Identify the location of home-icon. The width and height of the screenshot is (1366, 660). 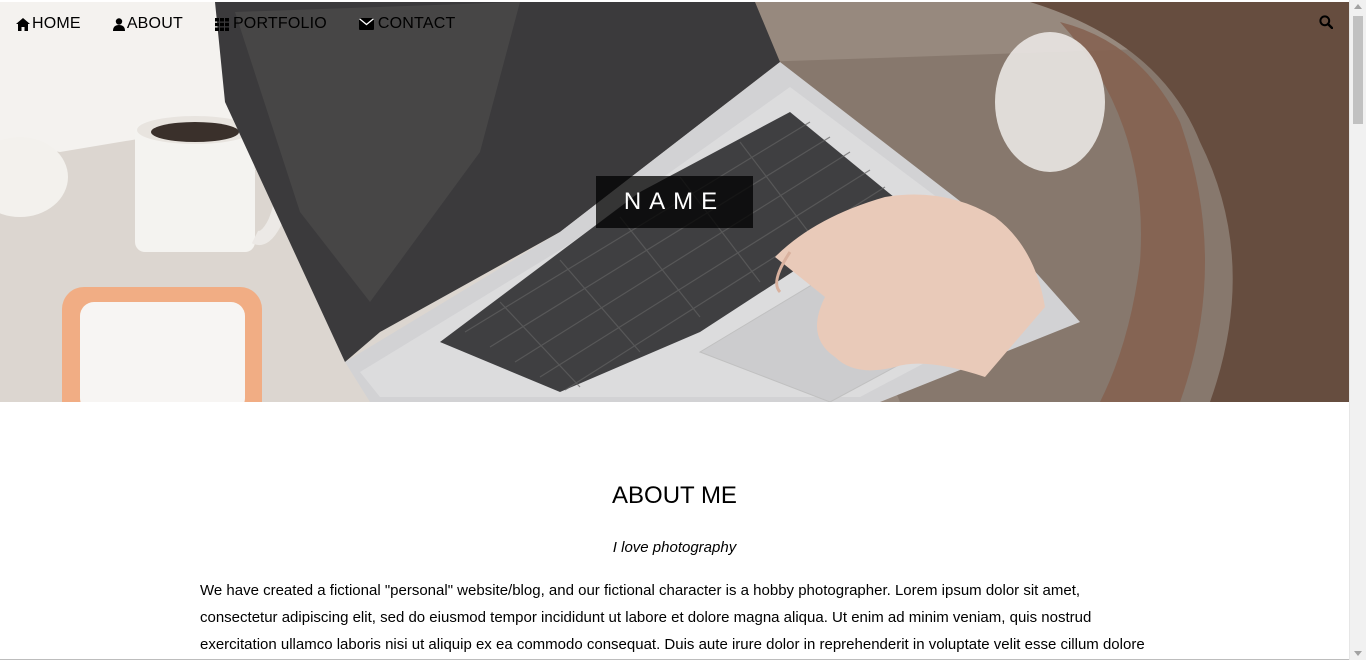
(23, 24).